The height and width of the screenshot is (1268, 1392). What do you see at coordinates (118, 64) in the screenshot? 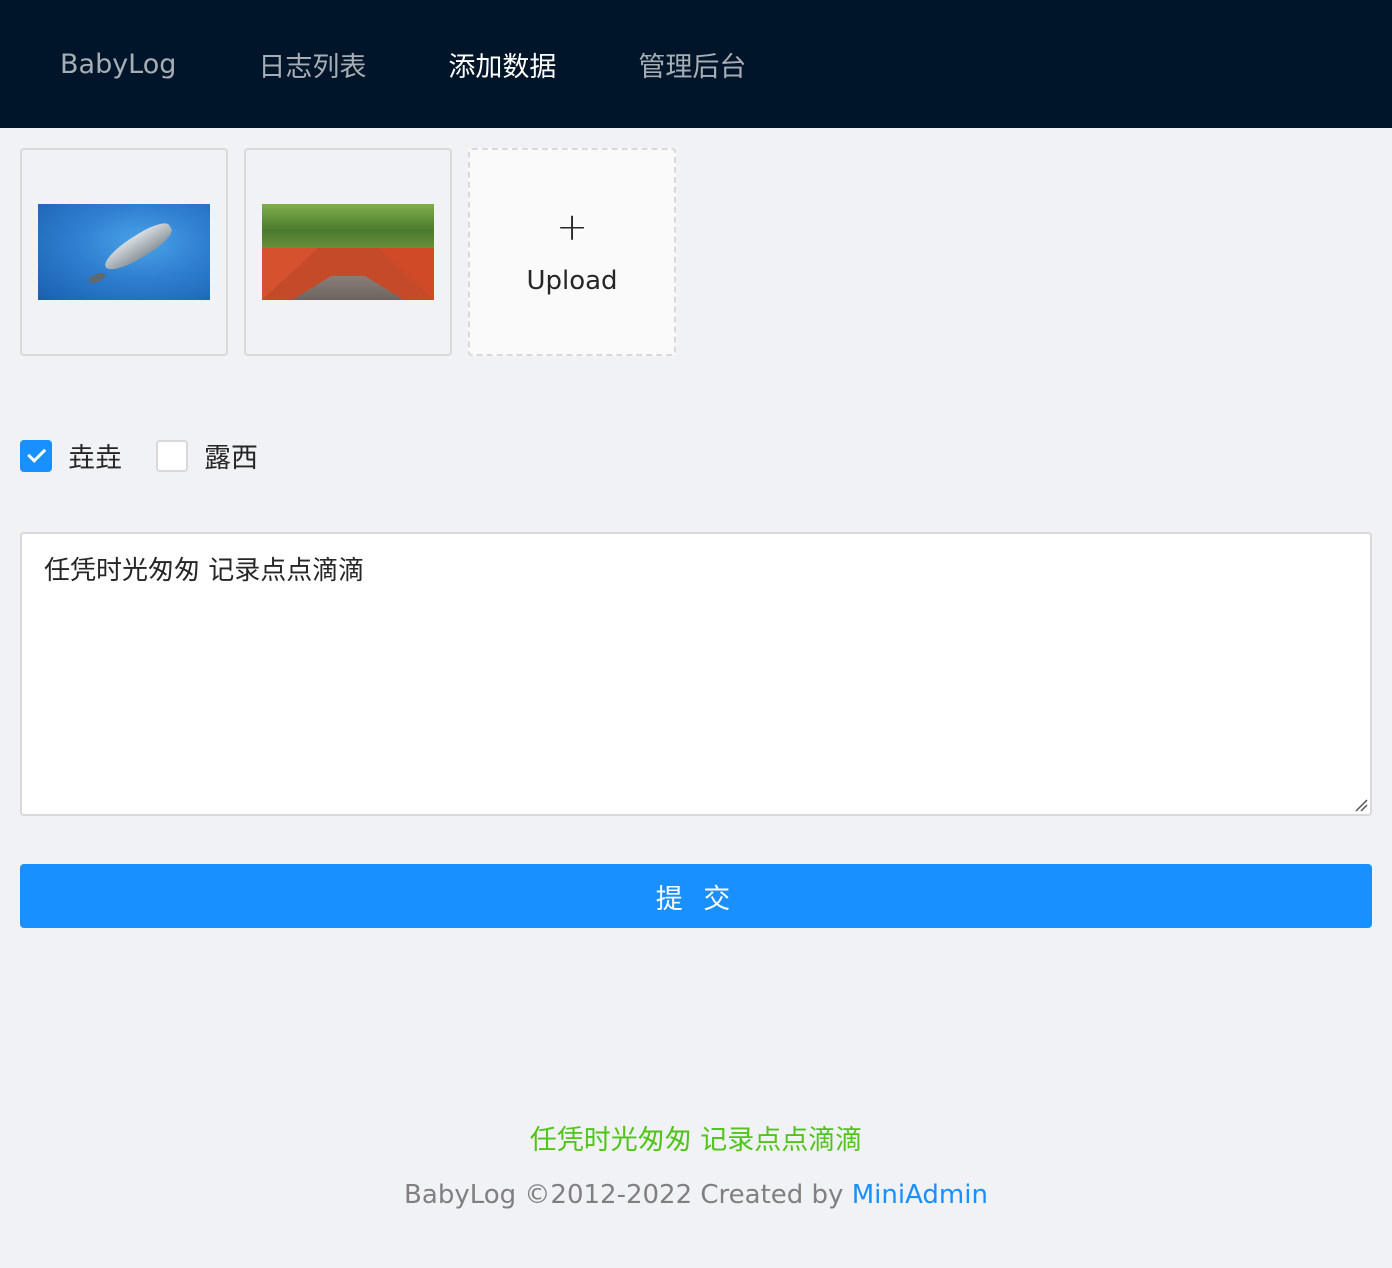
I see `nav-item-babylog: BabyLog` at bounding box center [118, 64].